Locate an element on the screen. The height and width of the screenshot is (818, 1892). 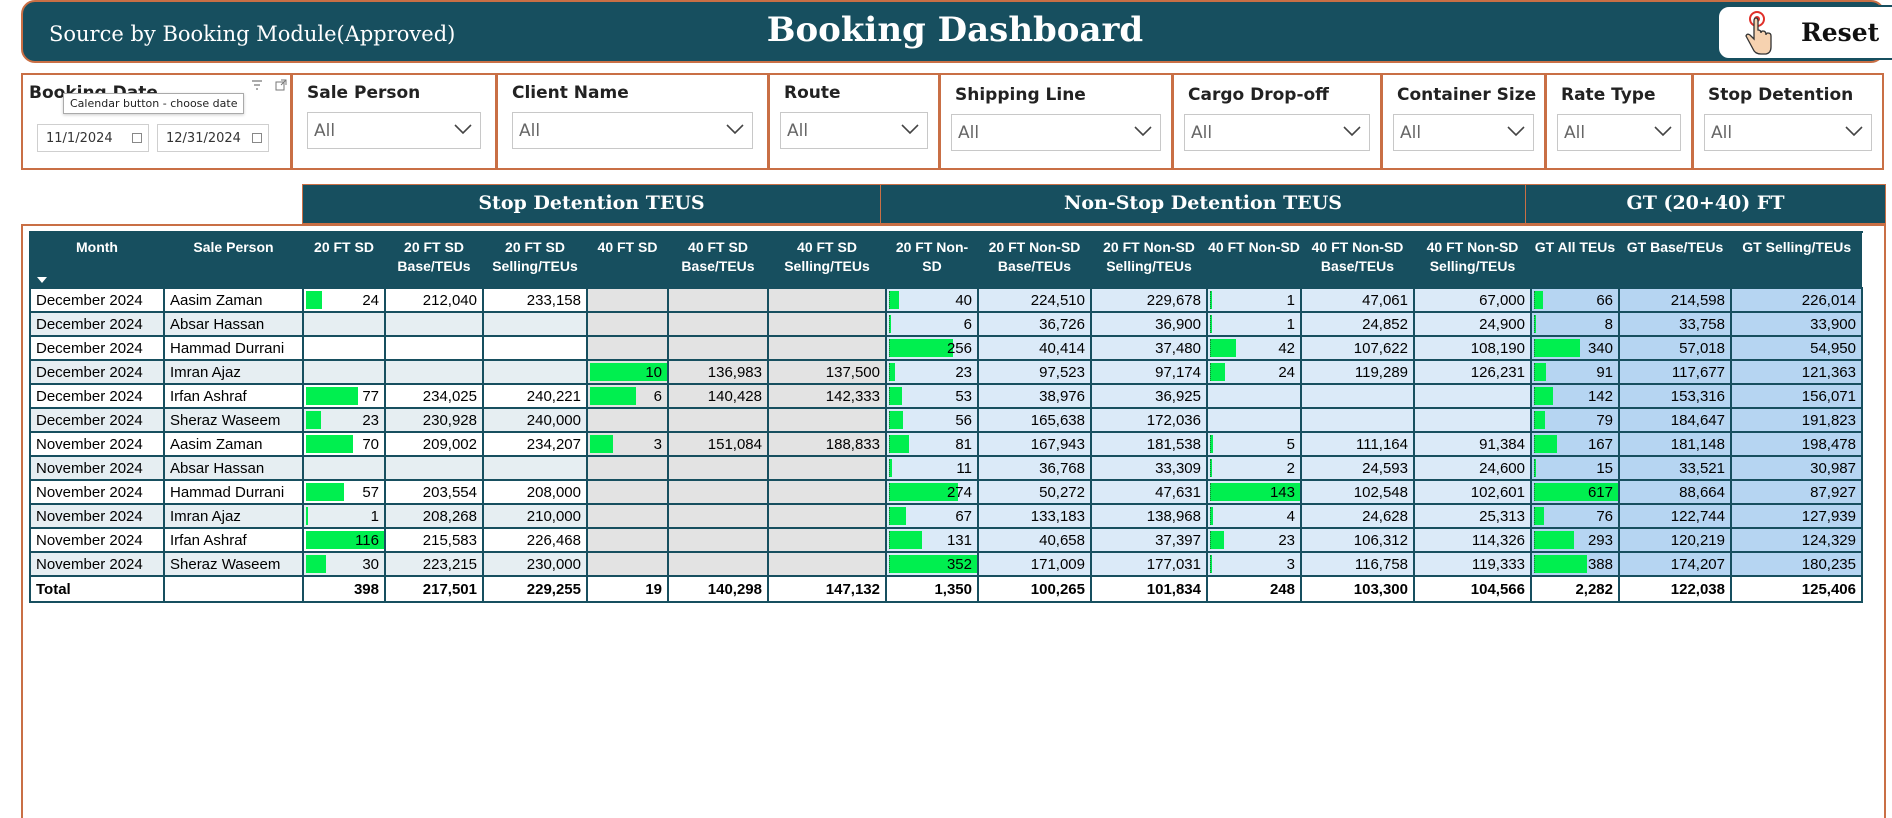
reset-button: Reset is located at coordinates (1804, 32).